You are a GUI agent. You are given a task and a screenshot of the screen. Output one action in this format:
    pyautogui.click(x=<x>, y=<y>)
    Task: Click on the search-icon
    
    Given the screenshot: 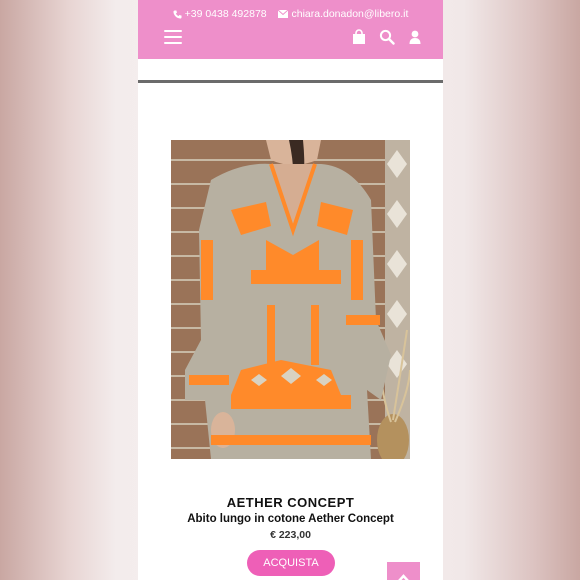 What is the action you would take?
    pyautogui.click(x=387, y=37)
    